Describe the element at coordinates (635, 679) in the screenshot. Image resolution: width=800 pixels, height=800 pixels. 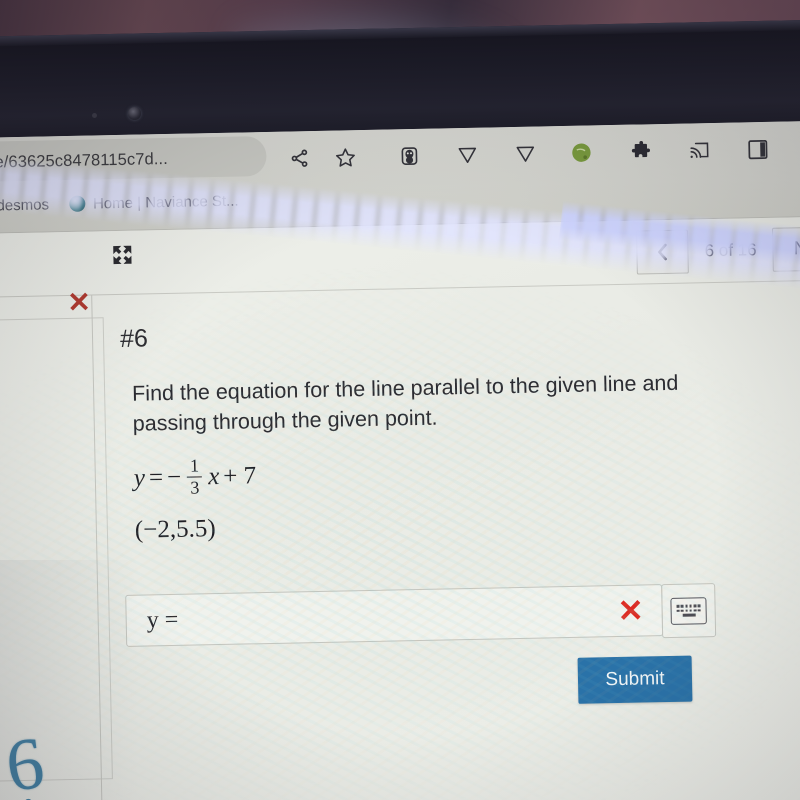
I see `submit-button: Submit` at that location.